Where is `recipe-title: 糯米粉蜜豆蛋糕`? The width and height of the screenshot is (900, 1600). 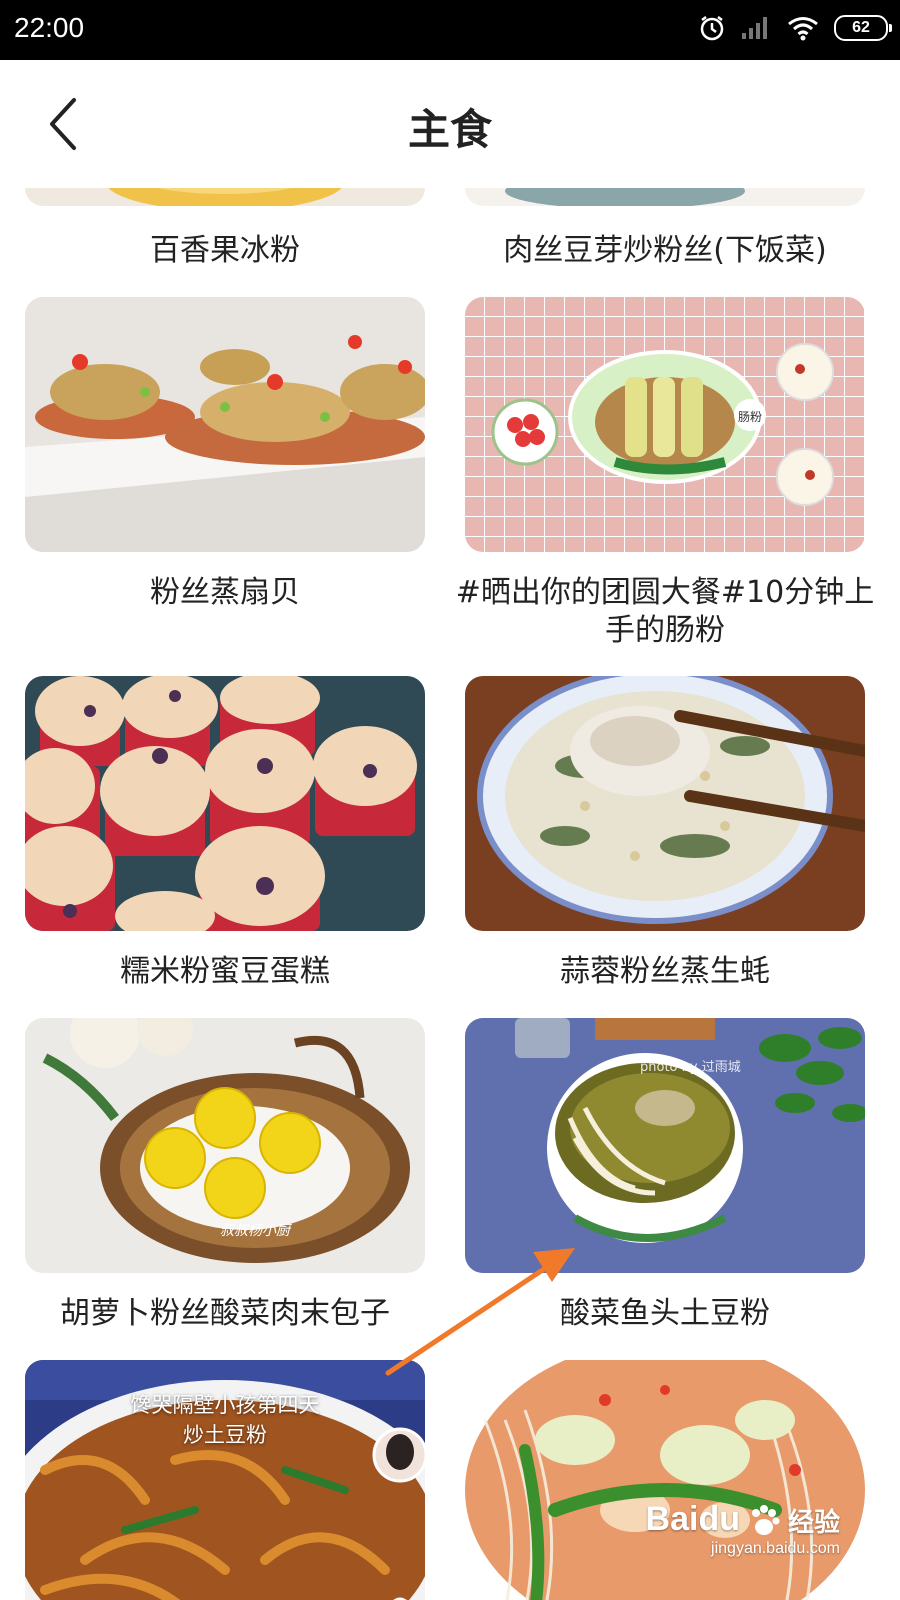 recipe-title: 糯米粉蜜豆蛋糕 is located at coordinates (225, 972).